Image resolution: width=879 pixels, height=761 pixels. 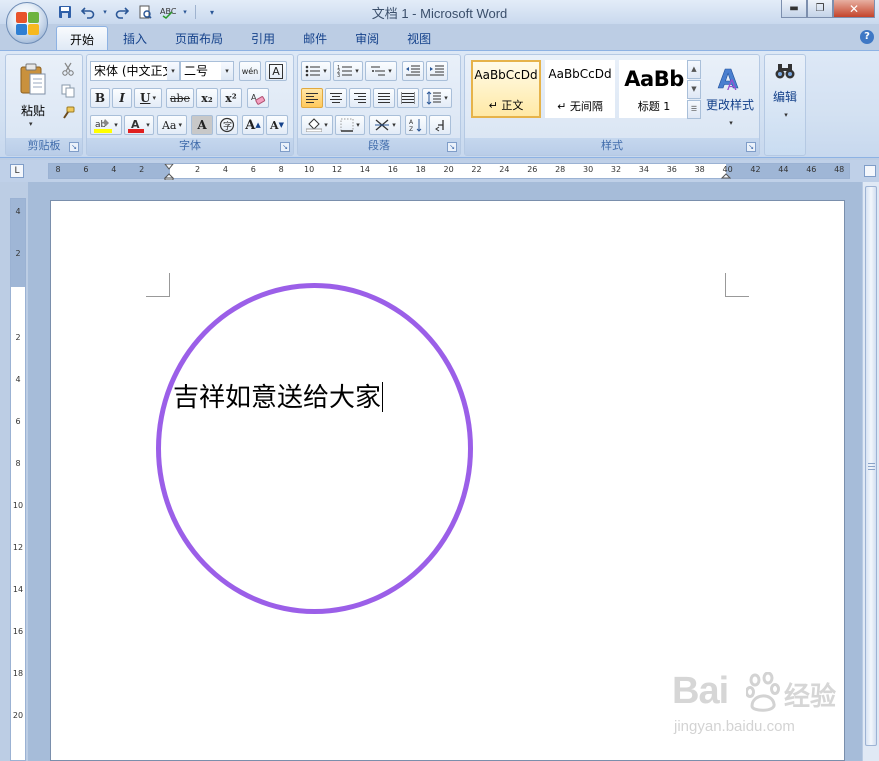 What do you see at coordinates (751, 147) in the screenshot?
I see `styles-launcher-icon: ↘` at bounding box center [751, 147].